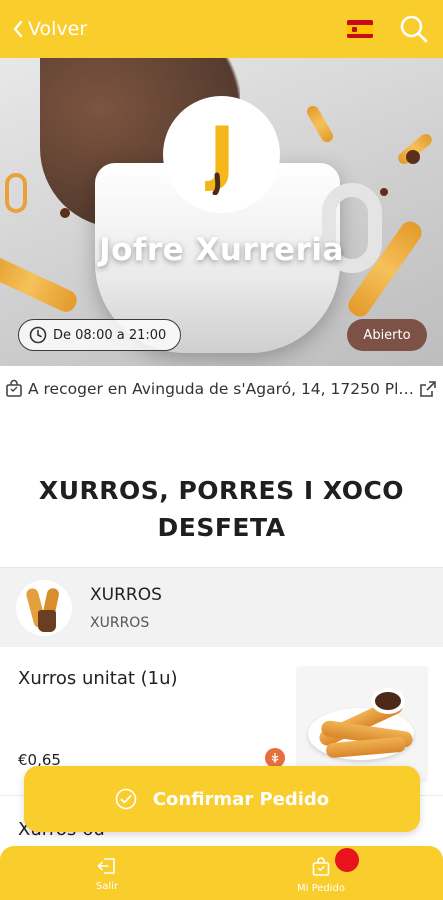 Image resolution: width=443 pixels, height=900 pixels. Describe the element at coordinates (126, 594) in the screenshot. I see `category-name: XURROS` at that location.